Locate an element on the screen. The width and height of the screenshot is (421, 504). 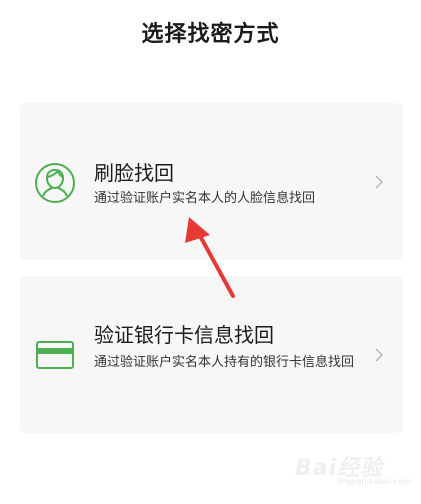
baidu-watermark-logo: Bai经验 jingyan.baidu.com is located at coordinates (355, 465).